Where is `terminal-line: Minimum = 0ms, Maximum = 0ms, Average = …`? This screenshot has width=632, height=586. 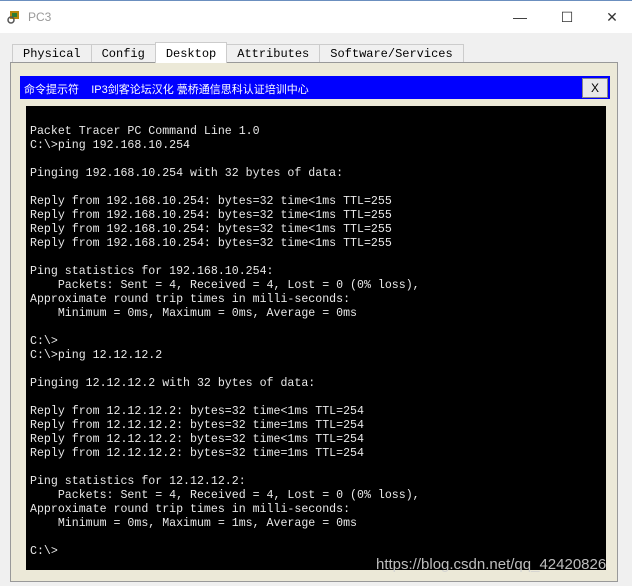
terminal-line: Minimum = 0ms, Maximum = 0ms, Average = … is located at coordinates (193, 313).